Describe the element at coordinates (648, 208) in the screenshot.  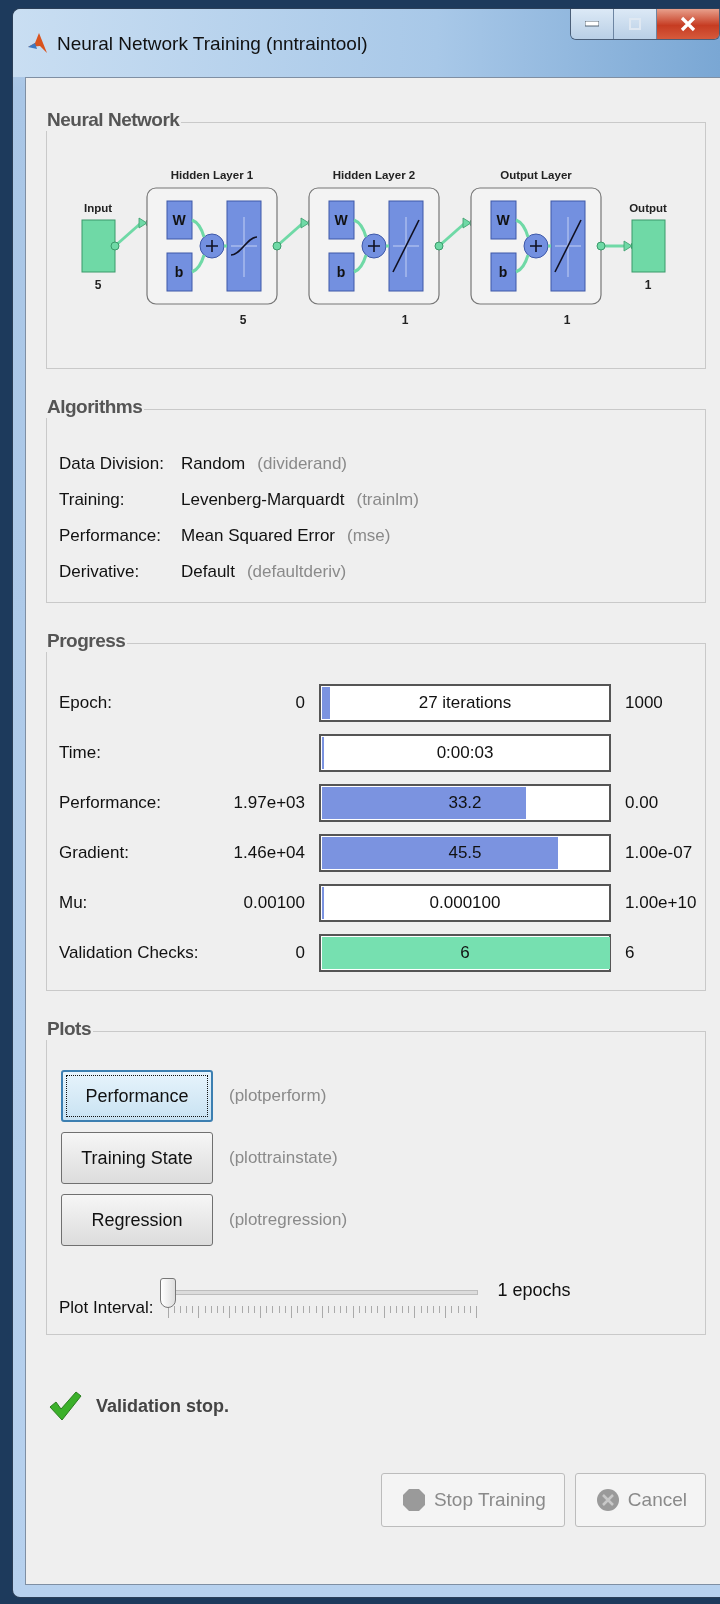
I see `node-label: Output` at that location.